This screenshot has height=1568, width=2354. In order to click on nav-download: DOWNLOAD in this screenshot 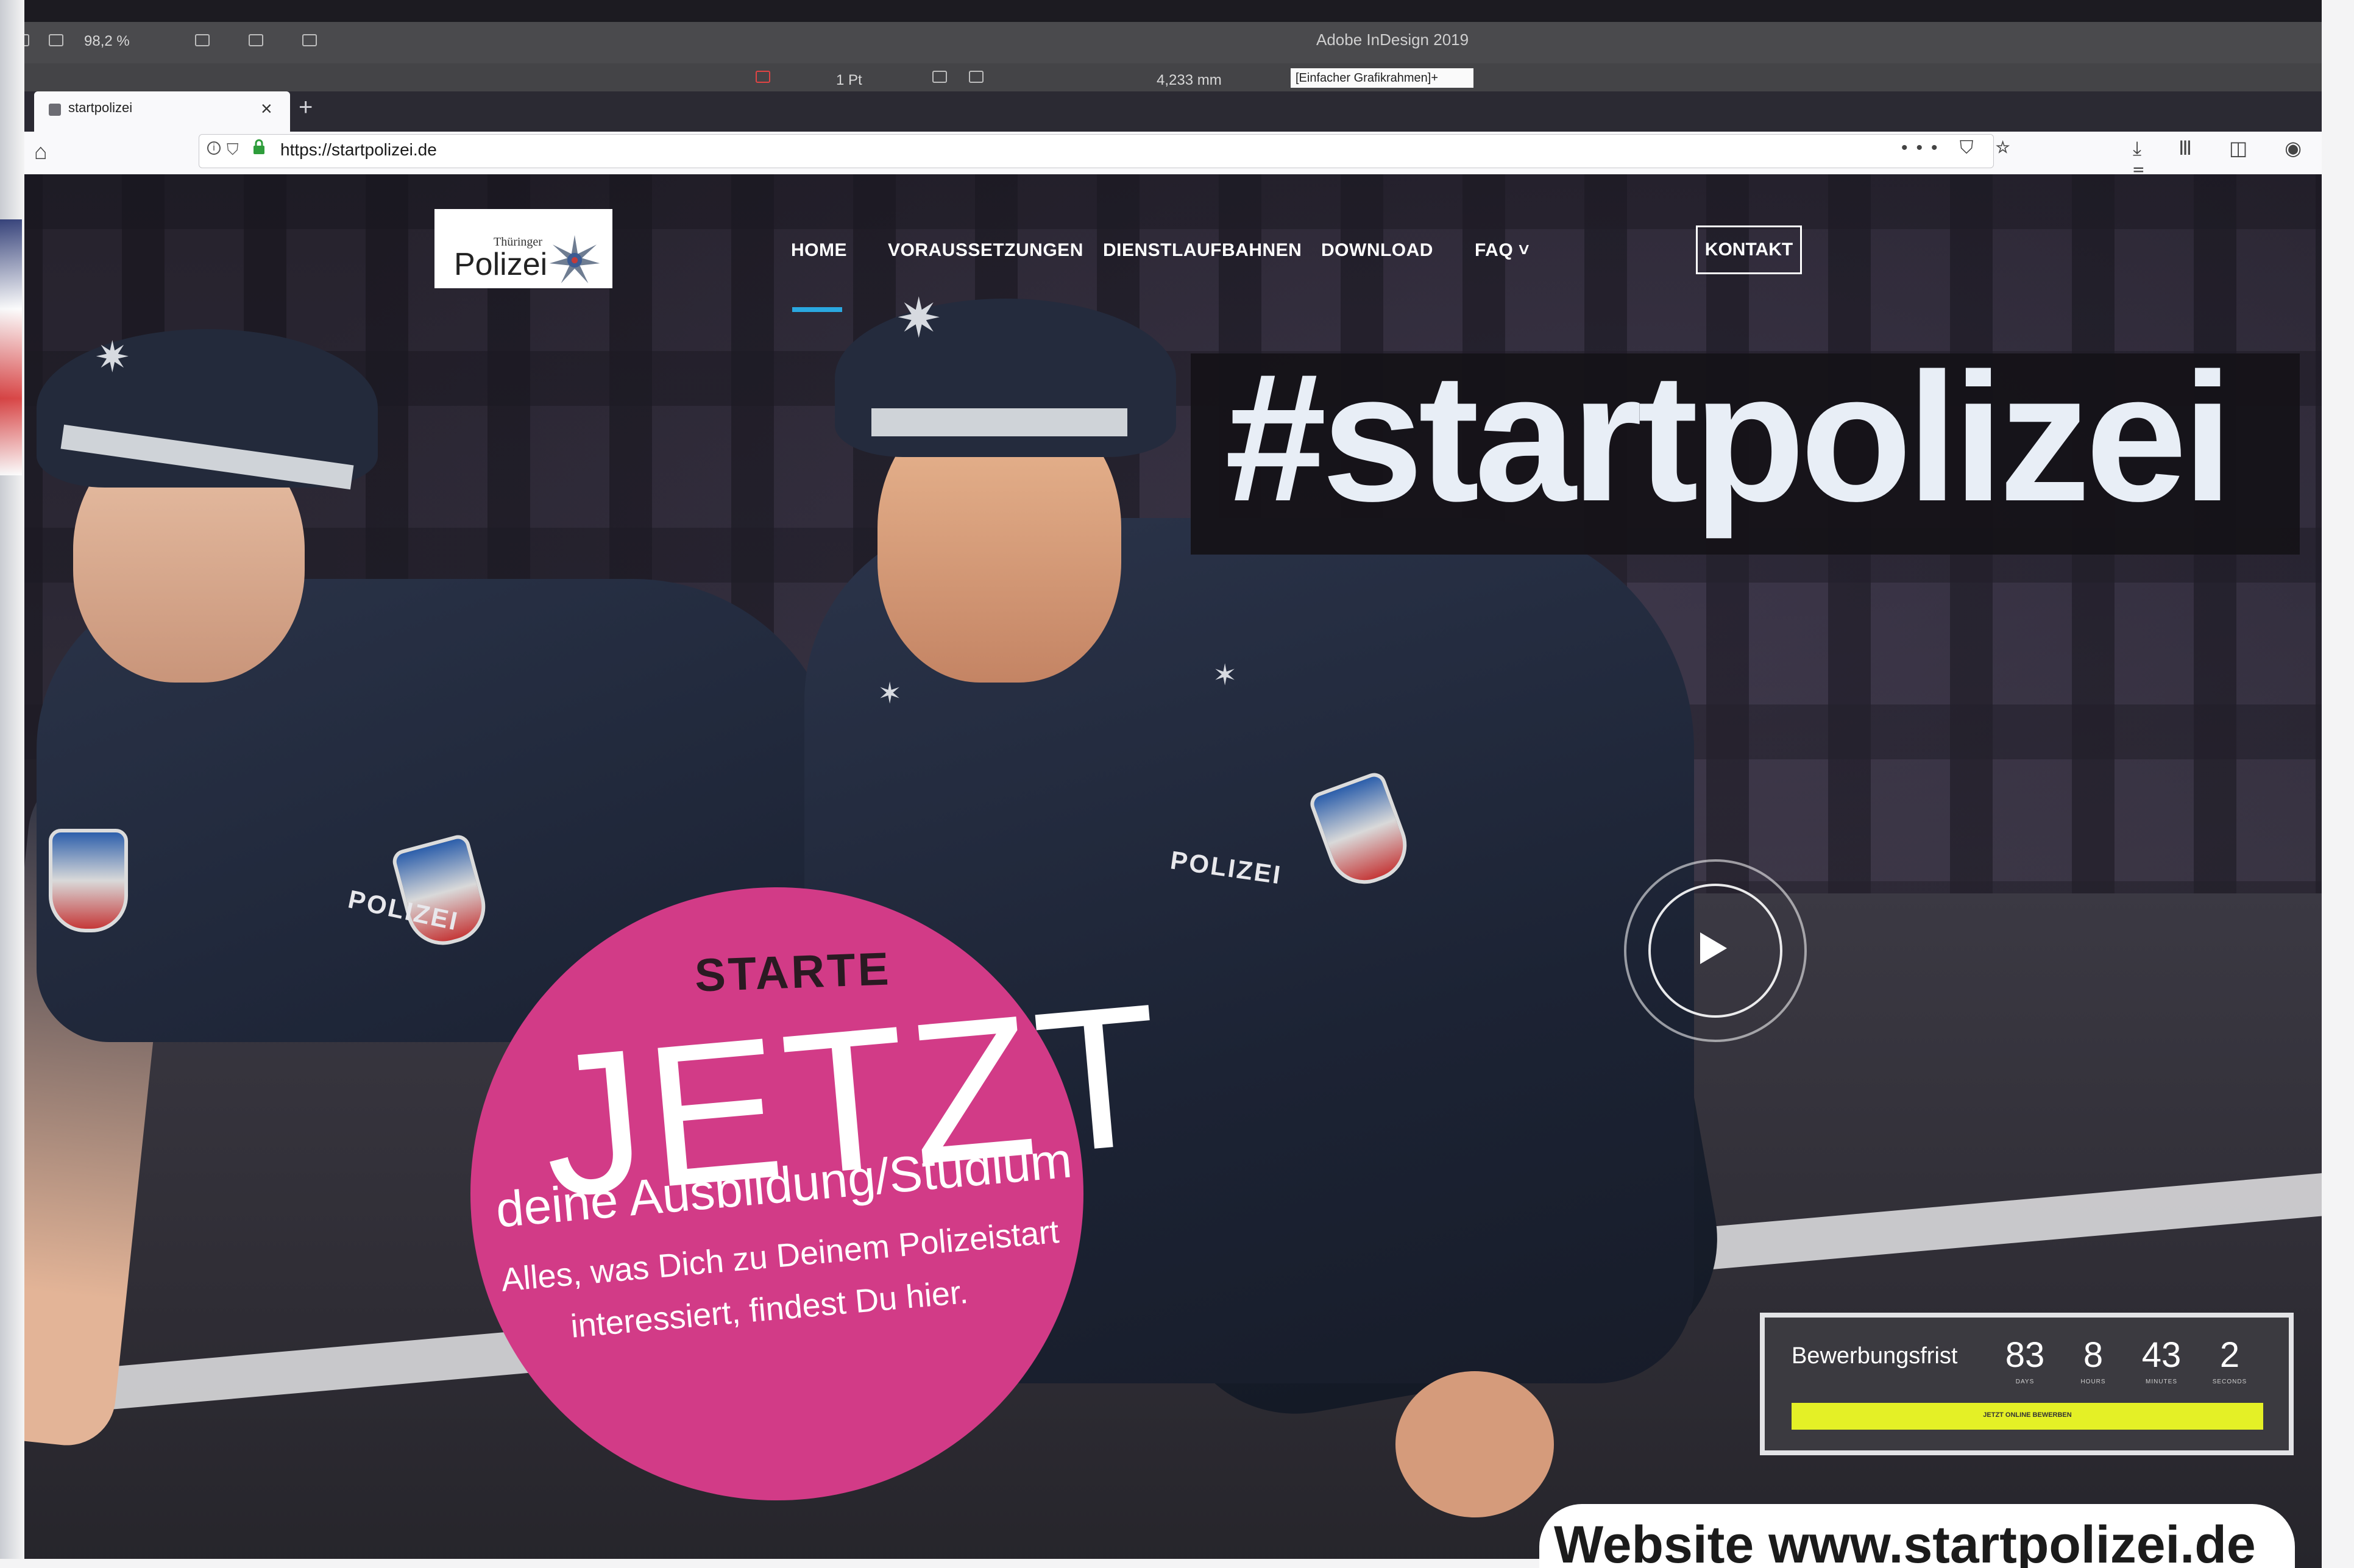, I will do `click(1377, 250)`.